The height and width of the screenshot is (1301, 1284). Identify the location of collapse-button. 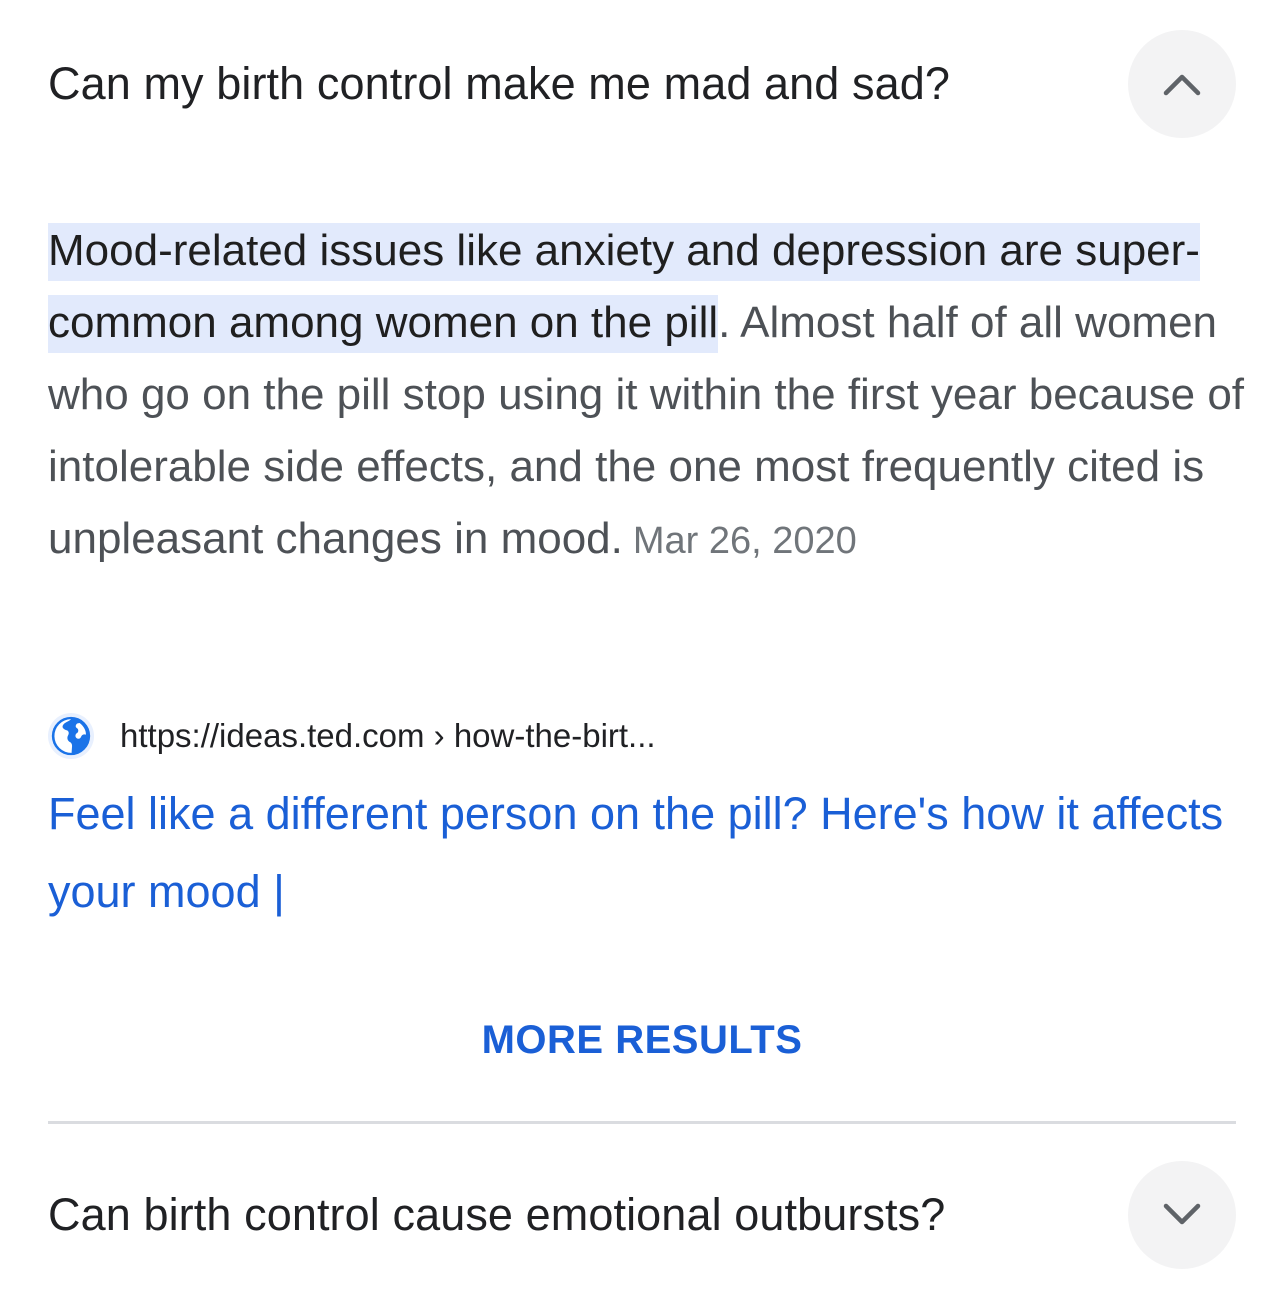
(1182, 84).